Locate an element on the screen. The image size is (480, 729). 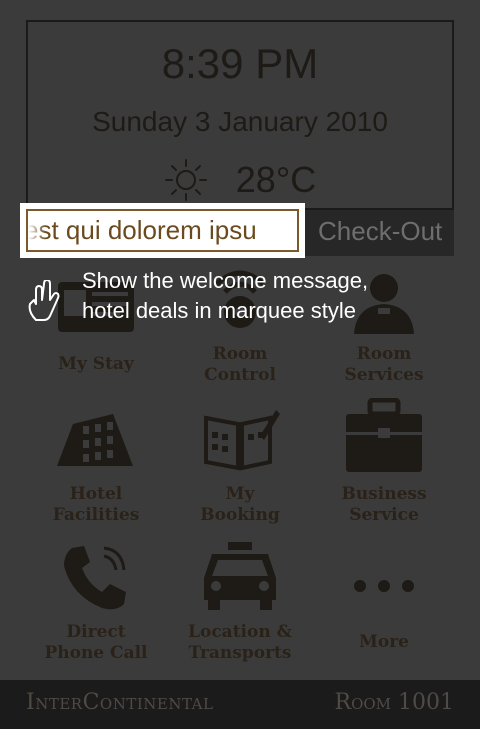
menu-item-direct-phone-call: Direct Phone Call is located at coordinates (96, 603).